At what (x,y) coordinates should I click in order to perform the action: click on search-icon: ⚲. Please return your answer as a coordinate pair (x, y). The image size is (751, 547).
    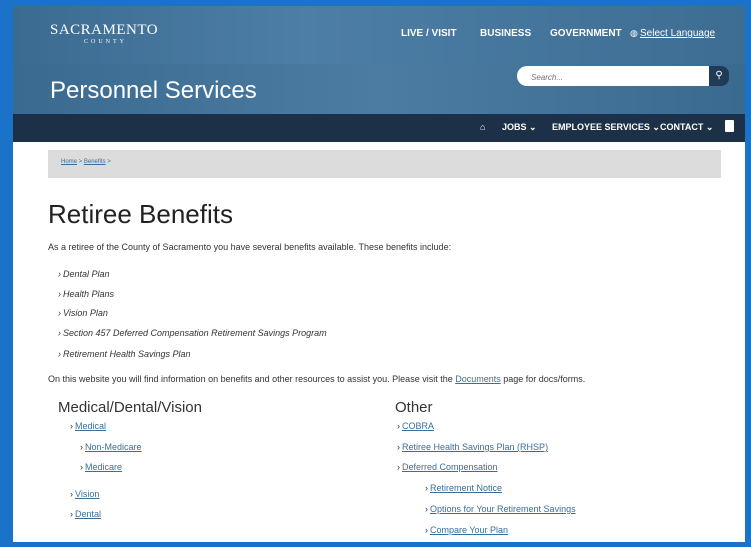
    Looking at the image, I should click on (719, 75).